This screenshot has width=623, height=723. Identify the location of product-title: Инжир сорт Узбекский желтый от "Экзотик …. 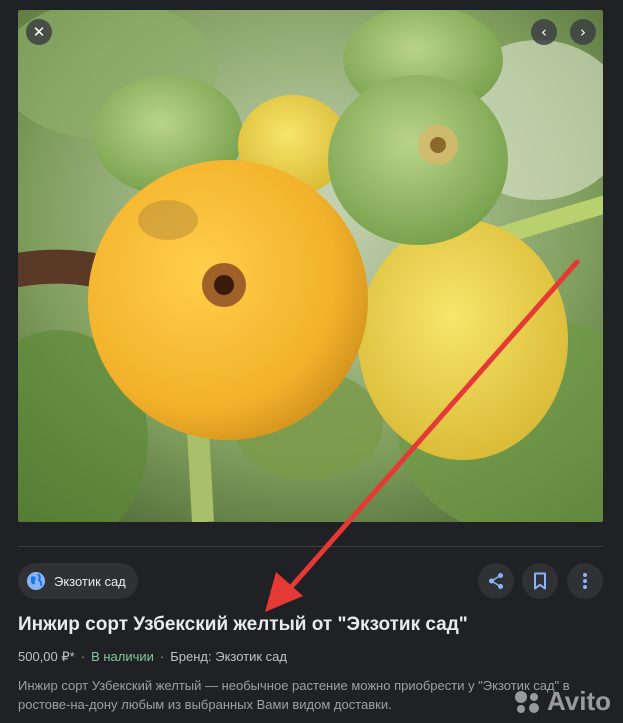
(313, 625).